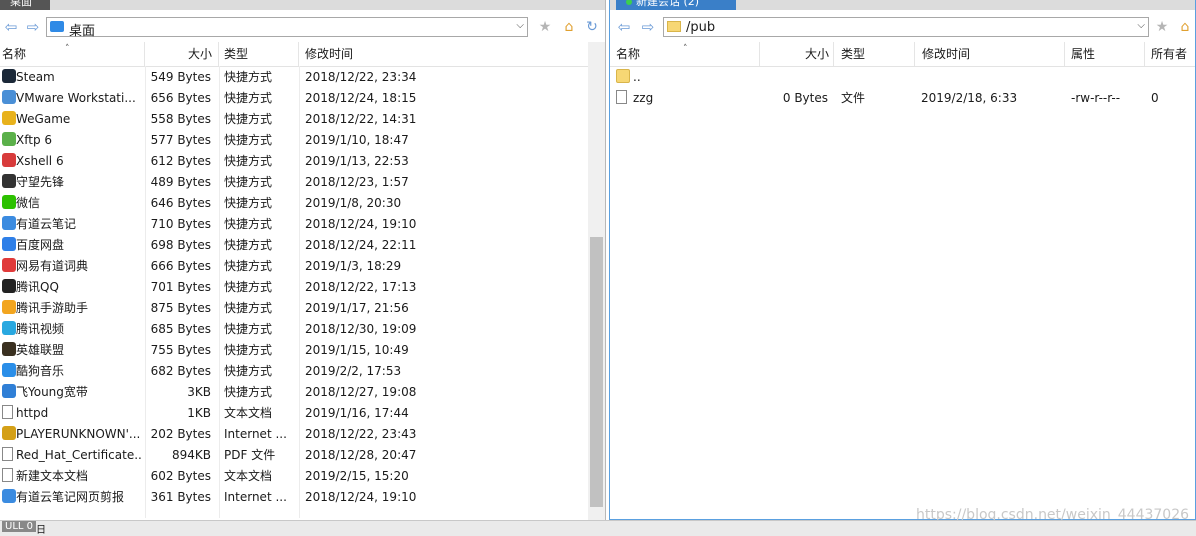 Image resolution: width=1196 pixels, height=536 pixels. I want to click on wechat-icon, so click(9, 202).